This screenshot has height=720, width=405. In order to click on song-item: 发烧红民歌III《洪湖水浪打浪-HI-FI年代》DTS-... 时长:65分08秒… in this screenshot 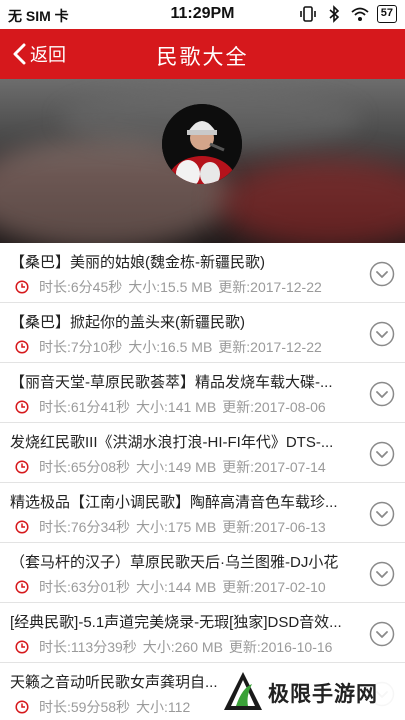, I will do `click(202, 453)`.